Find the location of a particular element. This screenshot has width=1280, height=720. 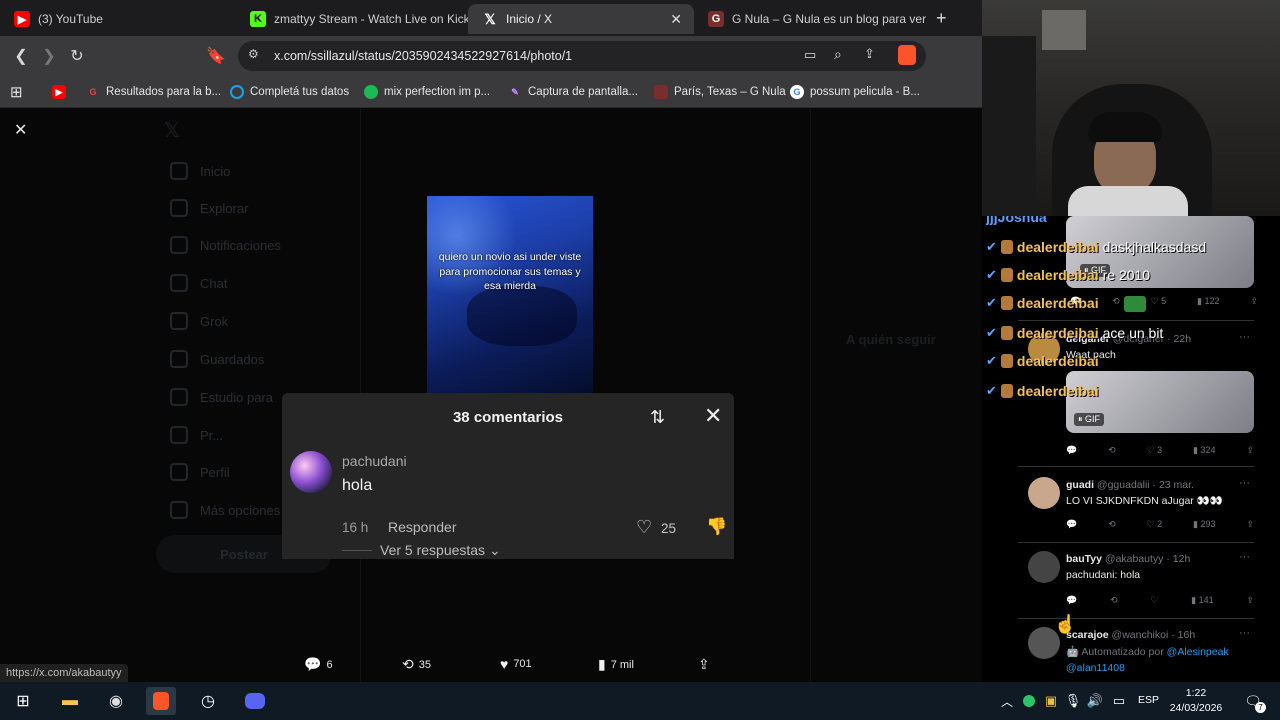

brave-shield-icon is located at coordinates (907, 55).